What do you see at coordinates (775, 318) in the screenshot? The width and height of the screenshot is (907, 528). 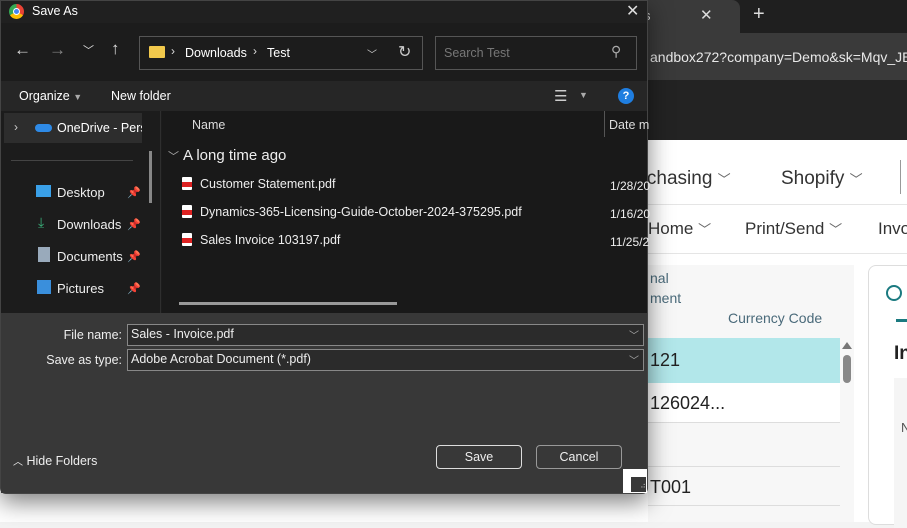 I see `column-header-currency-code: Currency Code` at bounding box center [775, 318].